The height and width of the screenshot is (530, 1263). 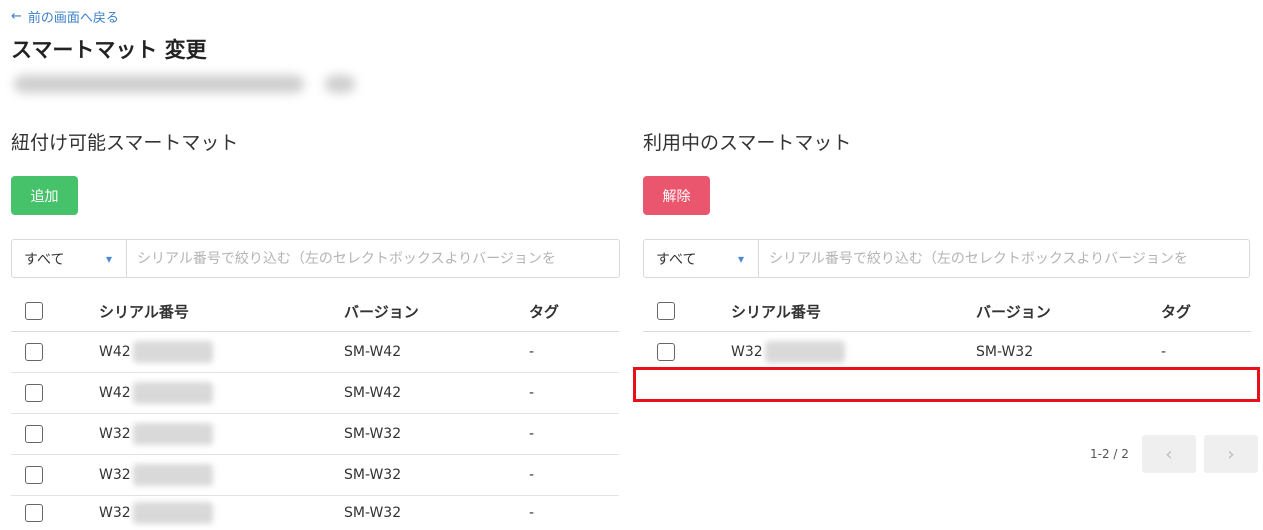 I want to click on chevron-right-icon: ›, so click(x=1231, y=454).